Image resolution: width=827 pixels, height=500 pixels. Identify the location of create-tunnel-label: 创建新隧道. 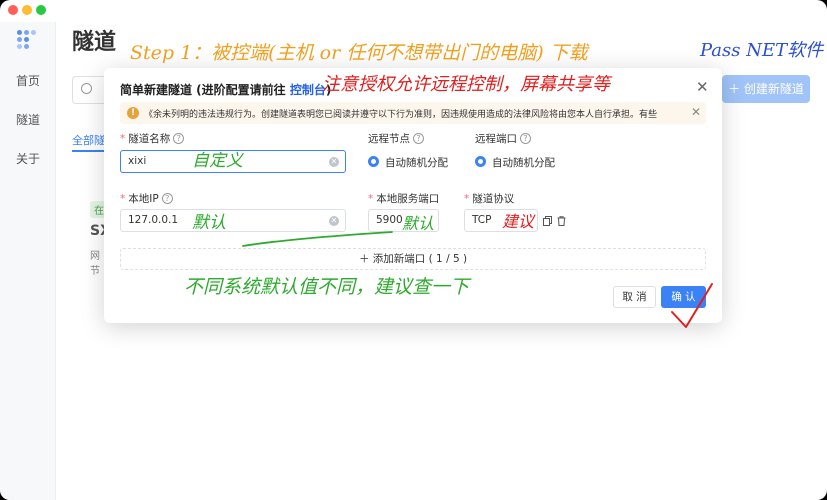
(773, 89).